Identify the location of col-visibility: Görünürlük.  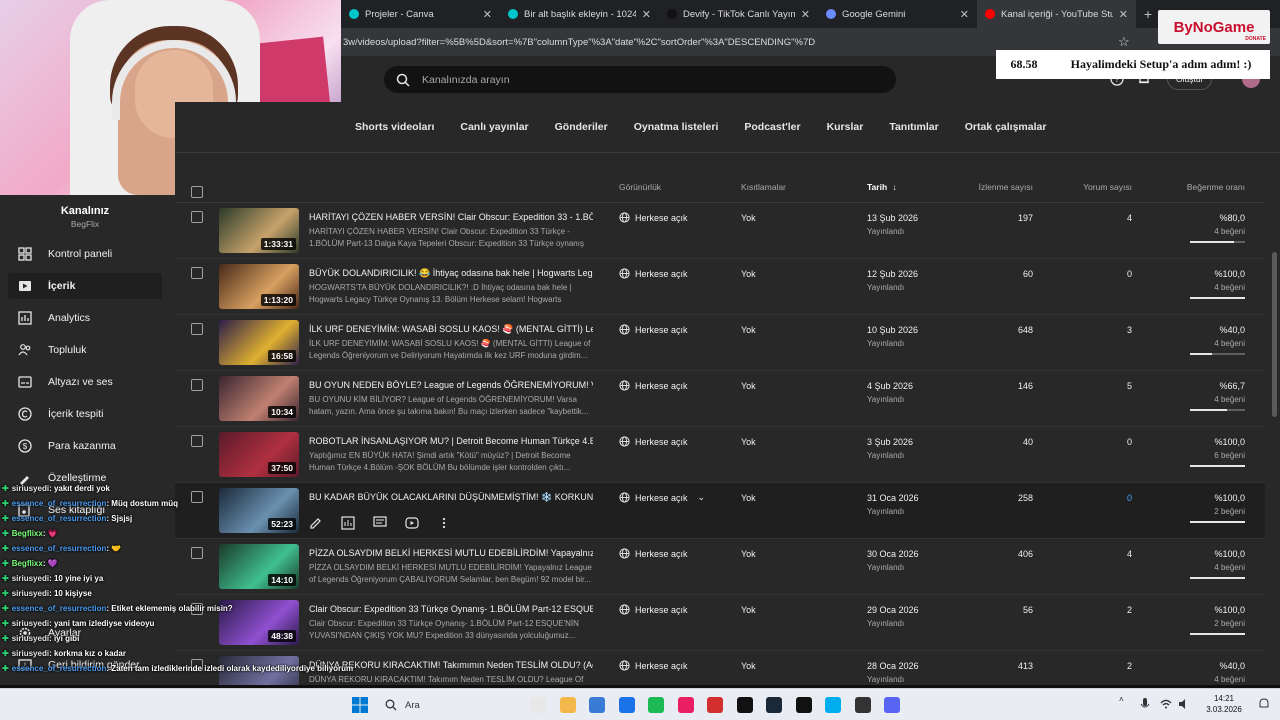
(640, 187).